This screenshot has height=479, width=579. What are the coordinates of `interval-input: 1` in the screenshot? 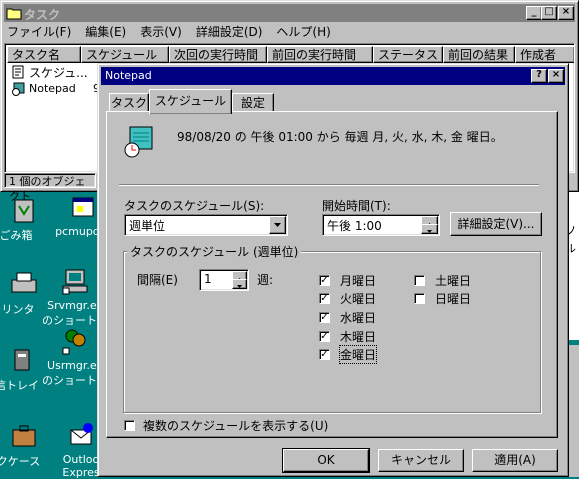 It's located at (224, 280).